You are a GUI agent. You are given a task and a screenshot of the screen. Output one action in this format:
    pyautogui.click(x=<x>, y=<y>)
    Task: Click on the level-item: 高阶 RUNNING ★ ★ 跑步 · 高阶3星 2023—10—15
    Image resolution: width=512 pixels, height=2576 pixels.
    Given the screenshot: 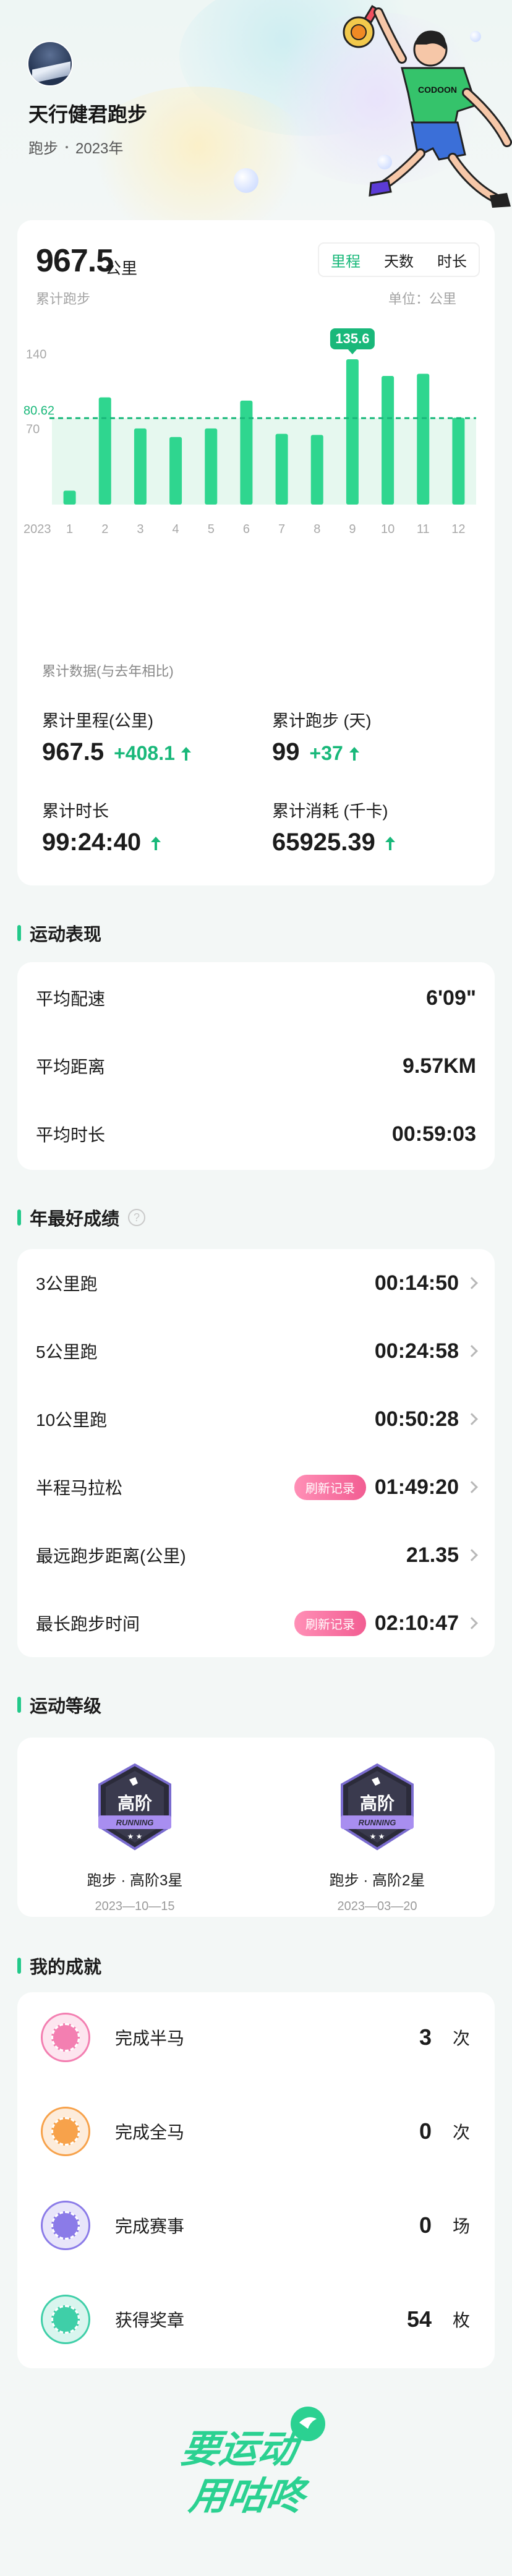 What is the action you would take?
    pyautogui.click(x=134, y=1838)
    